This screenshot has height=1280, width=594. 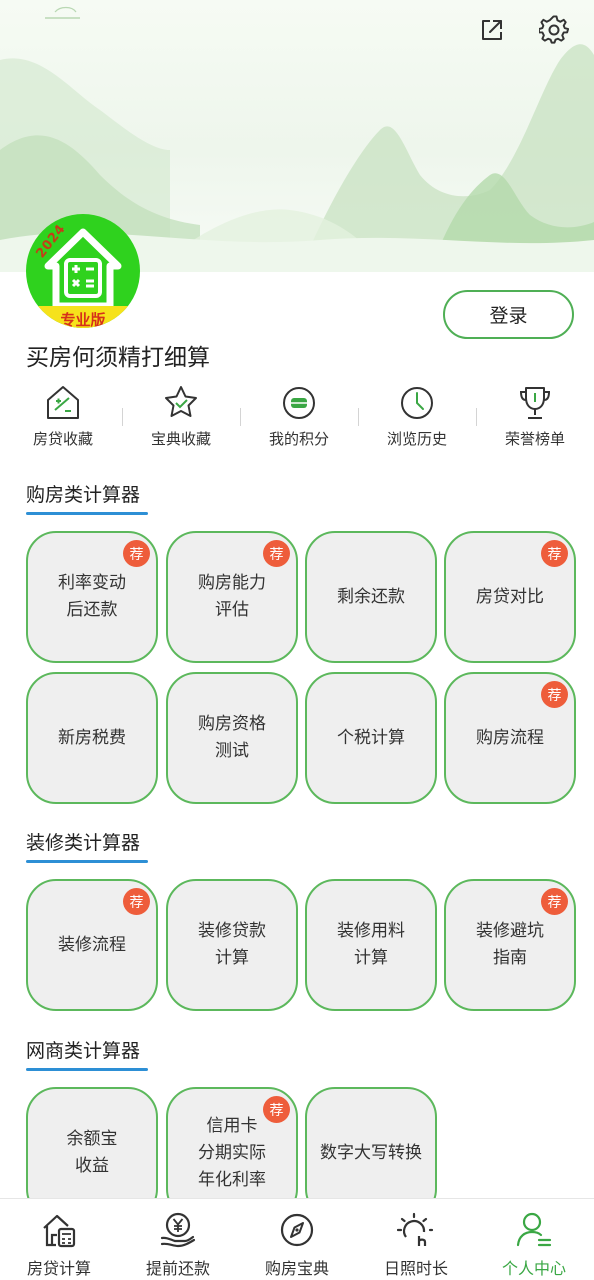 What do you see at coordinates (508, 314) in the screenshot?
I see `login-button: 登录` at bounding box center [508, 314].